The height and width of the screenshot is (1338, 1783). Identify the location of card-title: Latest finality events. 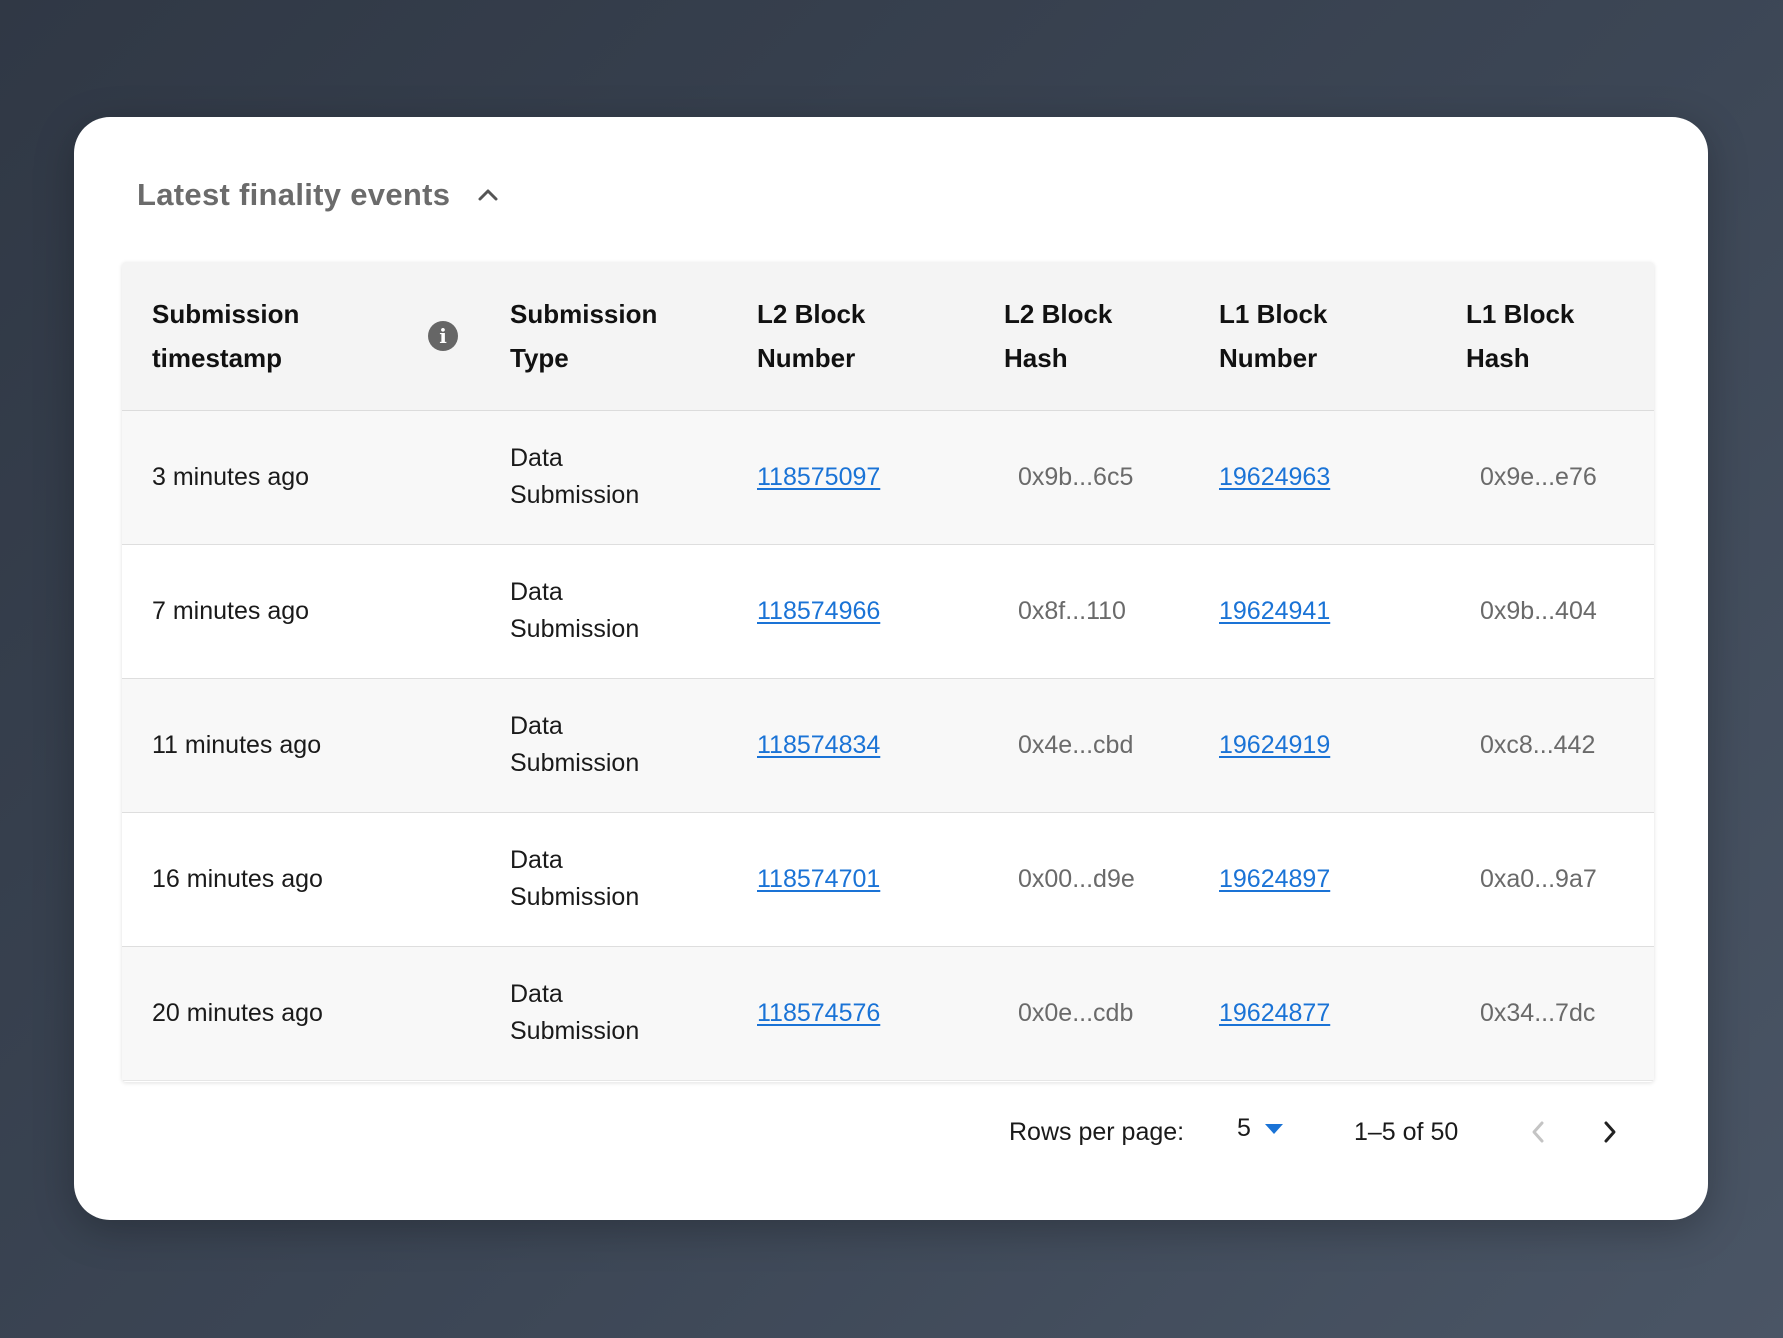
(294, 194).